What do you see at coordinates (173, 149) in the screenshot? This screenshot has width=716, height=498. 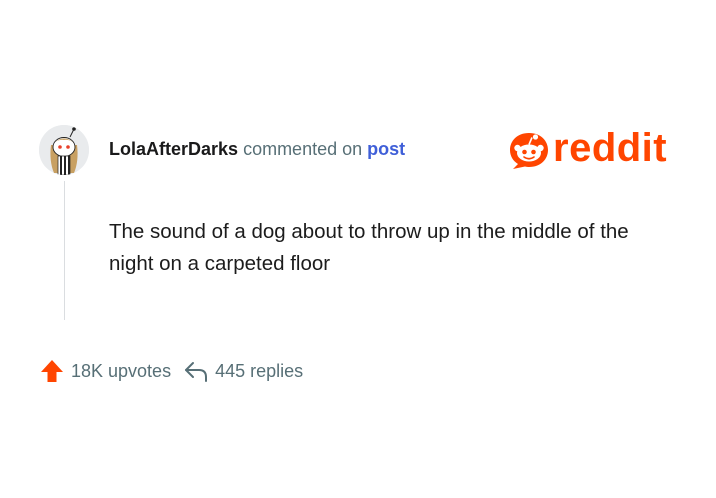 I see `username-link: LolaAfterDarks` at bounding box center [173, 149].